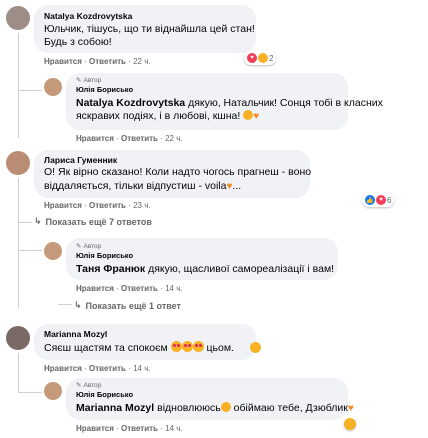 This screenshot has height=438, width=428. I want to click on comment-author: Marianna Mozyl, so click(75, 334).